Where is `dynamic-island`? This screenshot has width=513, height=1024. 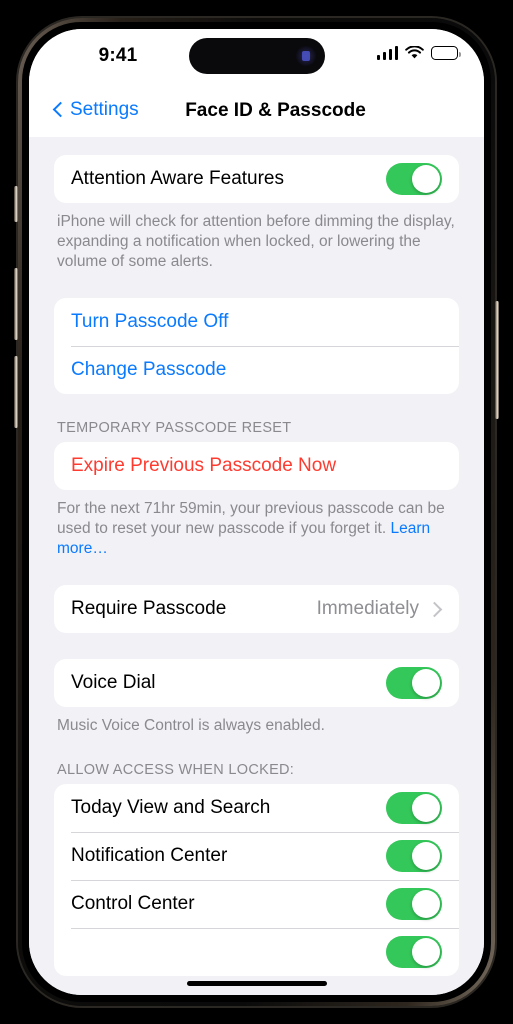
dynamic-island is located at coordinates (257, 56).